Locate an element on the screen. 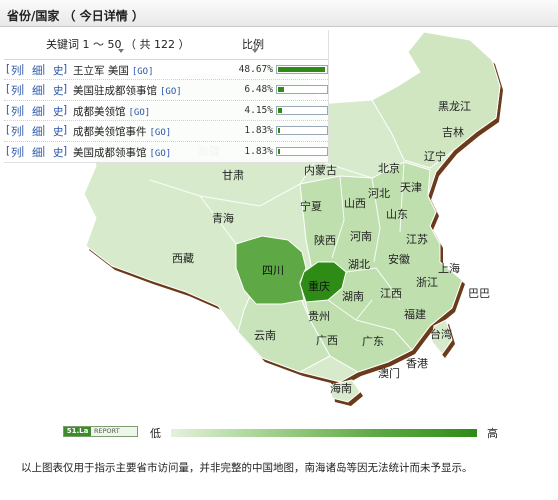 The height and width of the screenshot is (500, 558). province-label: 台湾 is located at coordinates (441, 334).